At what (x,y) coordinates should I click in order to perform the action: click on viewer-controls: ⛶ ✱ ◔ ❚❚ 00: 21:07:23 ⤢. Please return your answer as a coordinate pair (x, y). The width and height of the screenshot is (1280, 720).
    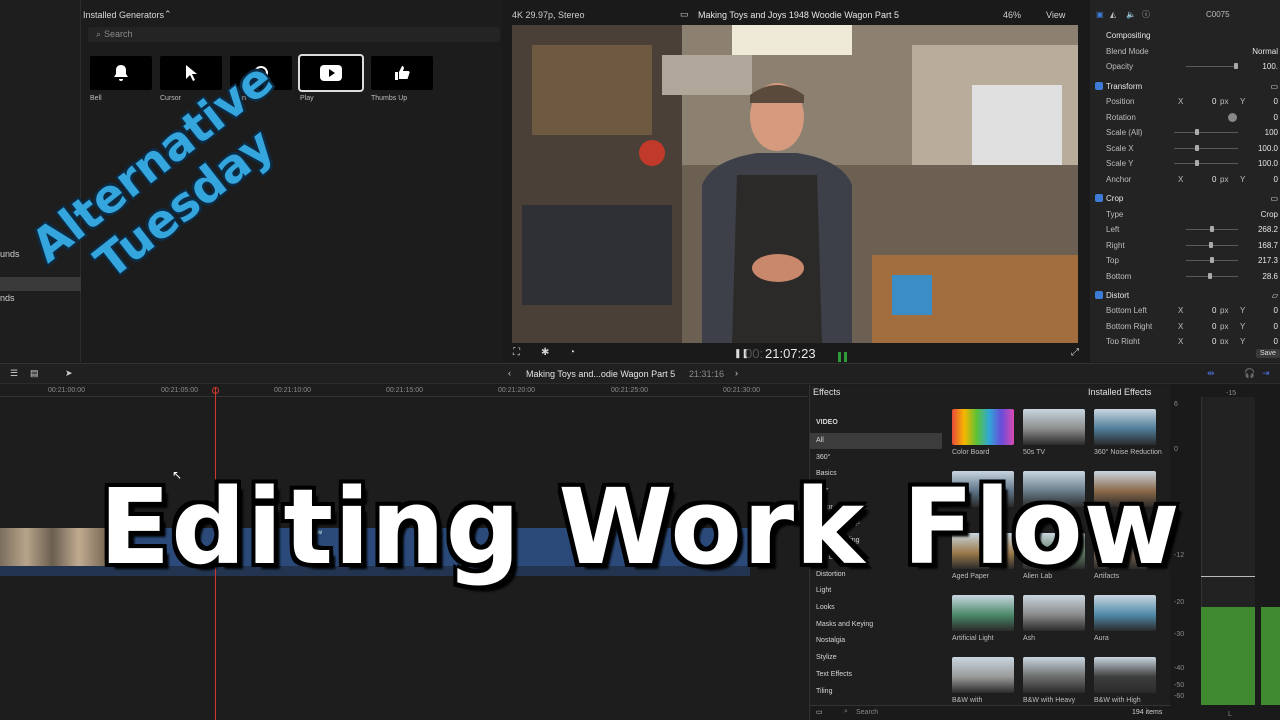
    Looking at the image, I should click on (796, 354).